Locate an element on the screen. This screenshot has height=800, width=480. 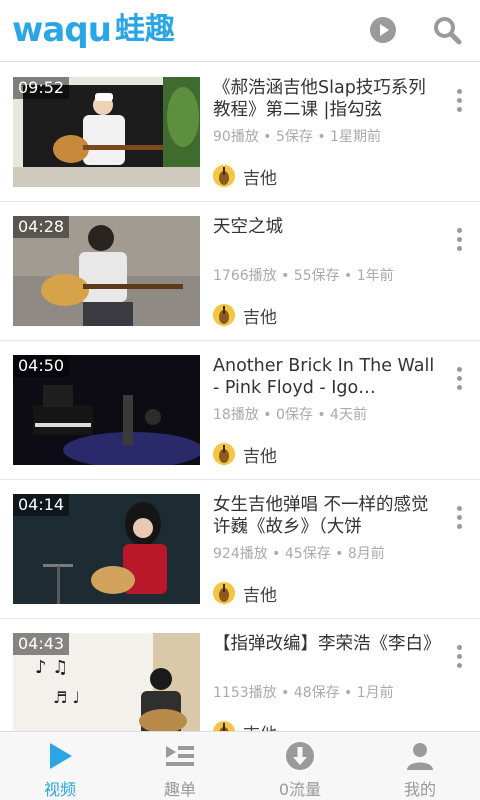
video-stats: 90播放 • 5保存 • 1星期前 is located at coordinates (297, 137).